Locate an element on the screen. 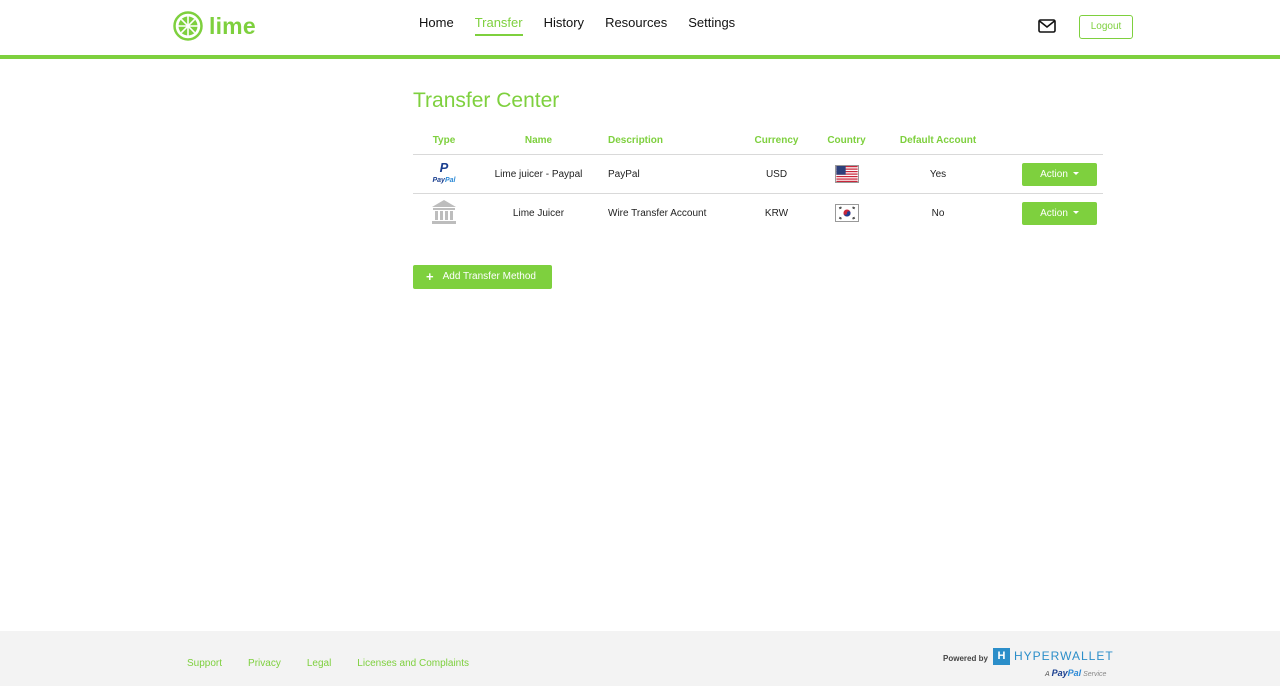  hyperwallet-wordmark: HYPERWALLET is located at coordinates (1064, 656).